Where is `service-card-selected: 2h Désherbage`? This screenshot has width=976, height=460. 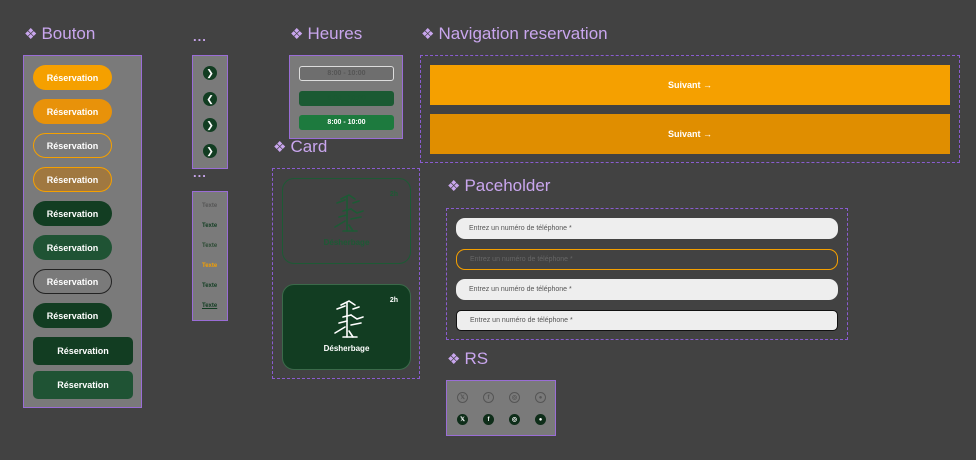 service-card-selected: 2h Désherbage is located at coordinates (346, 327).